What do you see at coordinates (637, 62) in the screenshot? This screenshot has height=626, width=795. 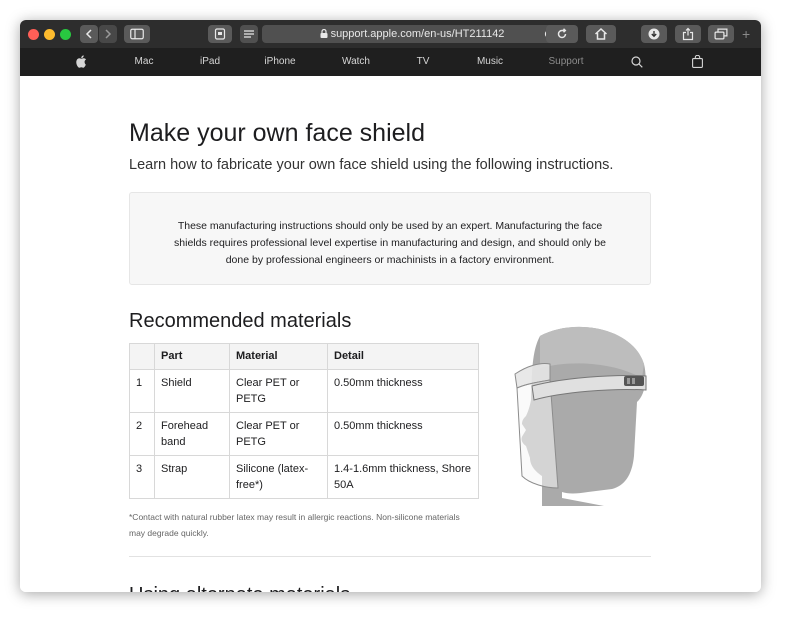 I see `search-icon` at bounding box center [637, 62].